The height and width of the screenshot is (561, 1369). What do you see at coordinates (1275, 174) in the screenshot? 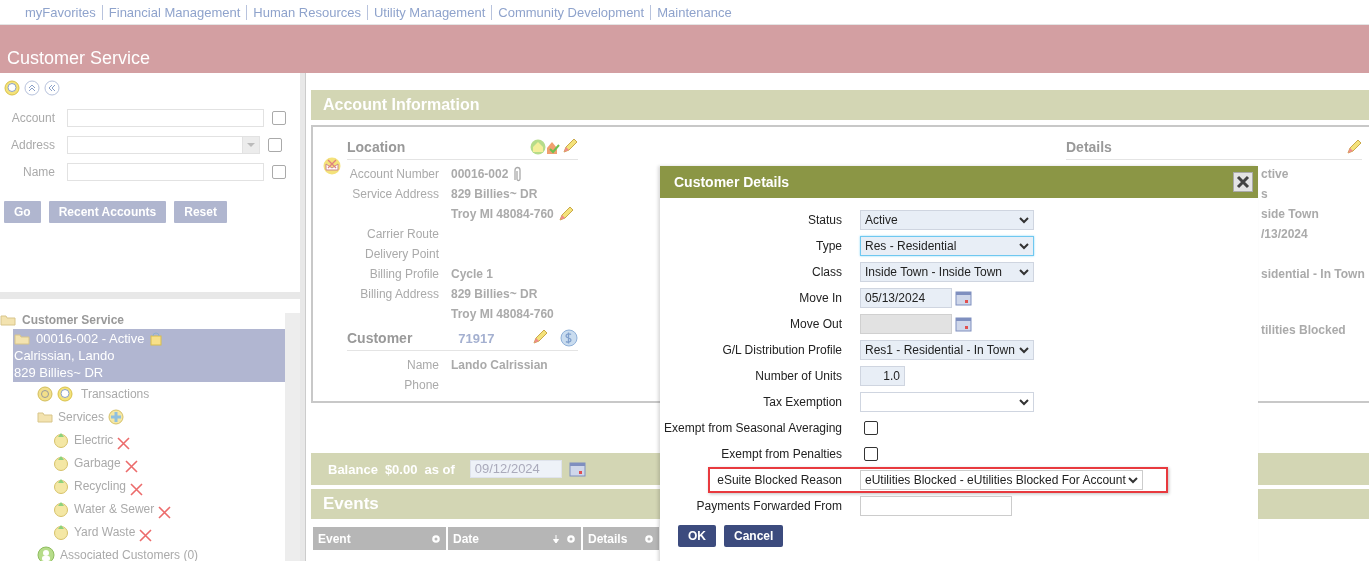
I see `field-value: ctive` at bounding box center [1275, 174].